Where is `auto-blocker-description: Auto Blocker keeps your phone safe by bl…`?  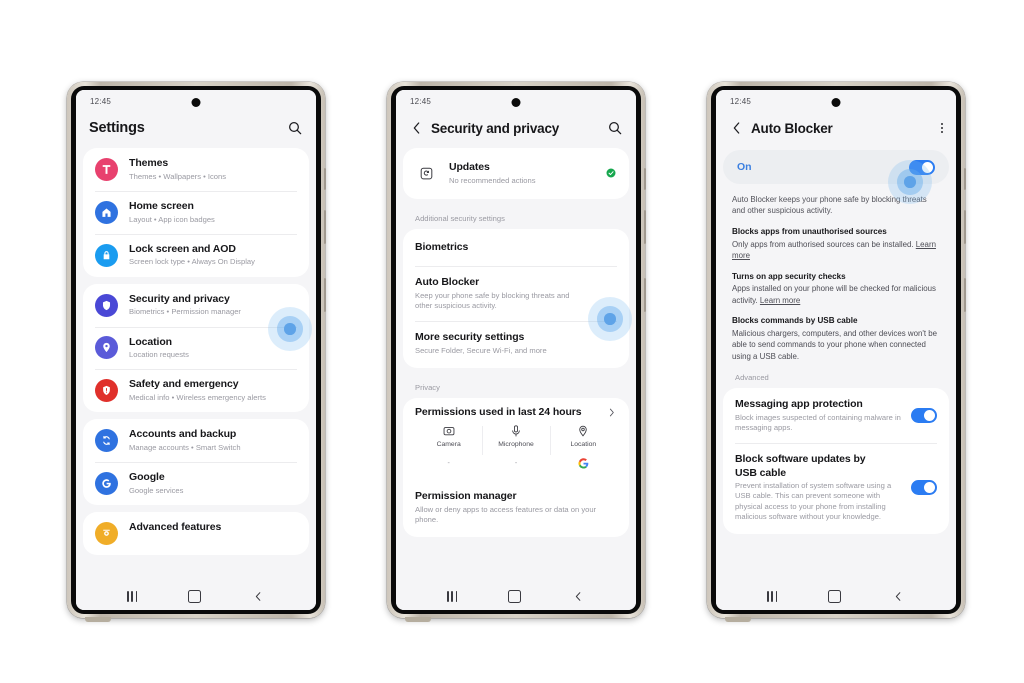 auto-blocker-description: Auto Blocker keeps your phone safe by bl… is located at coordinates (836, 273).